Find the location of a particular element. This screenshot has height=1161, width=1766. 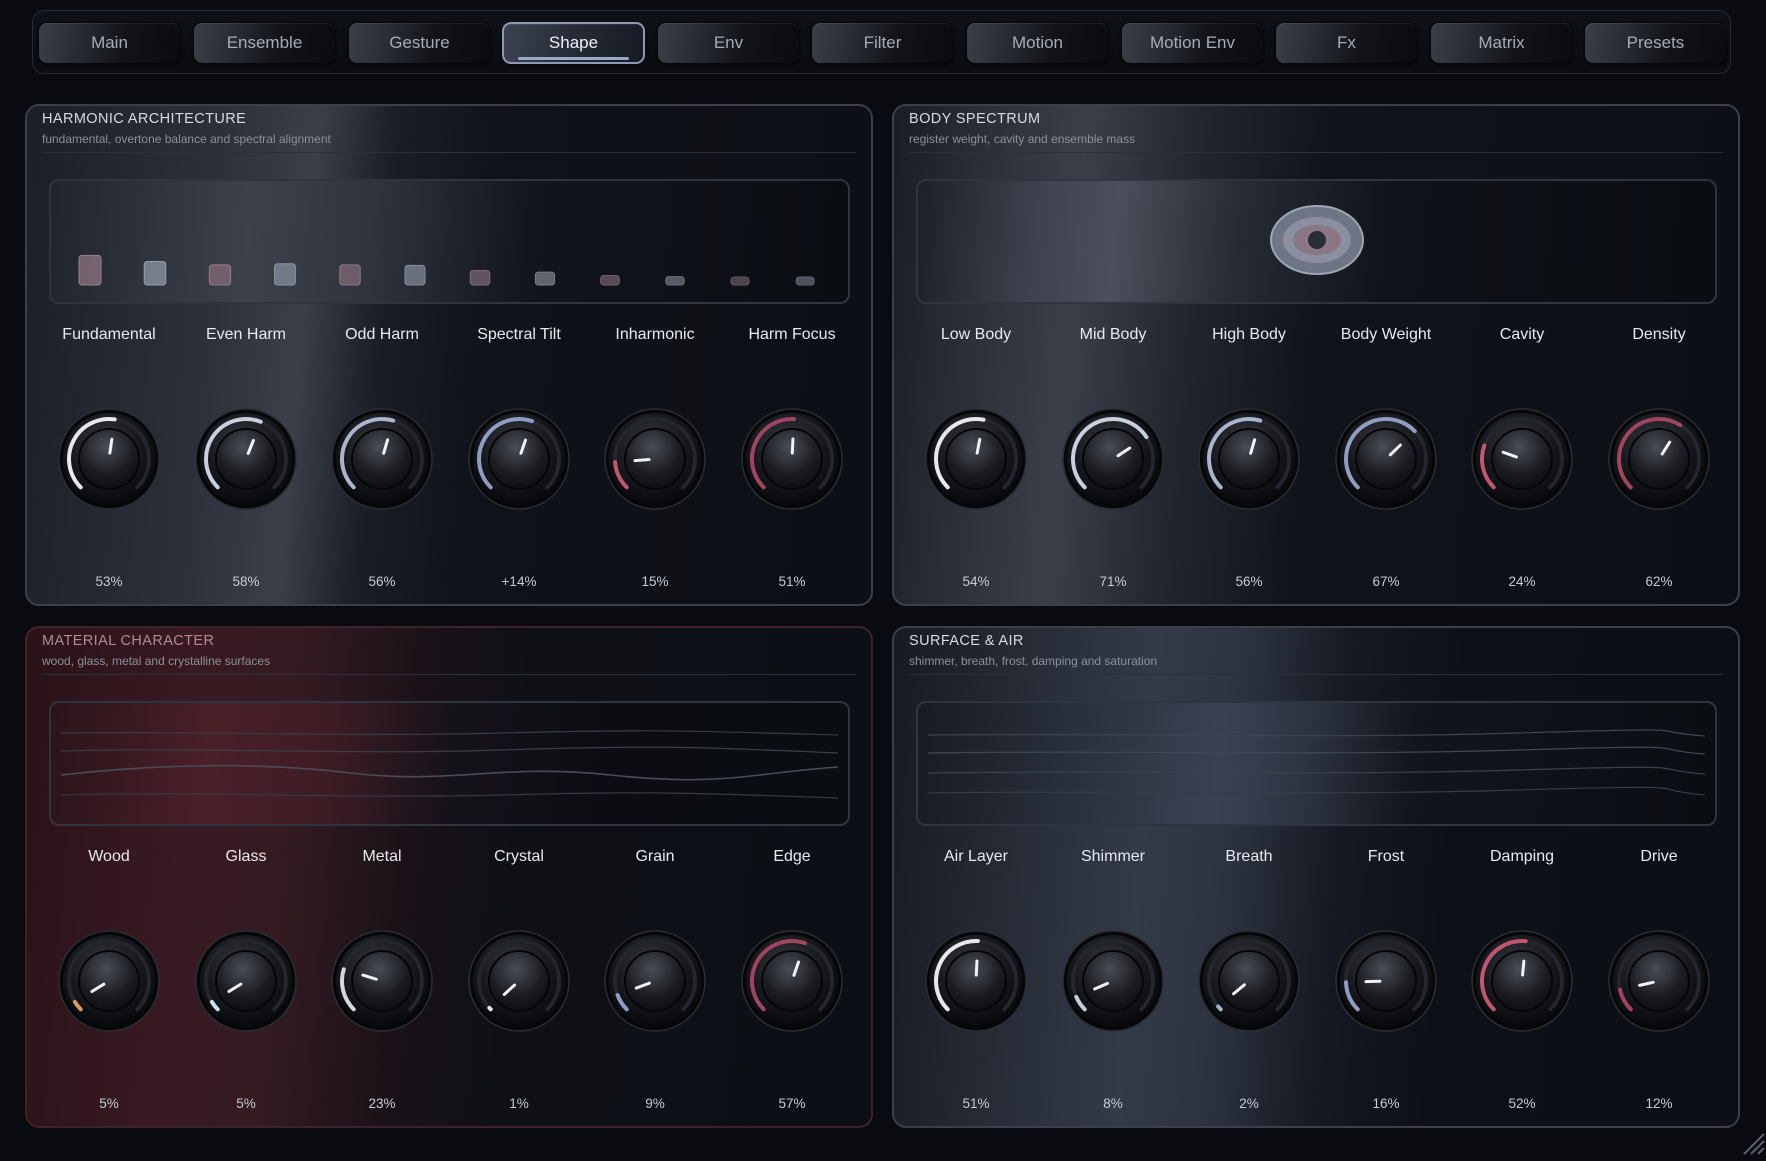

high-body-knob is located at coordinates (1249, 459).